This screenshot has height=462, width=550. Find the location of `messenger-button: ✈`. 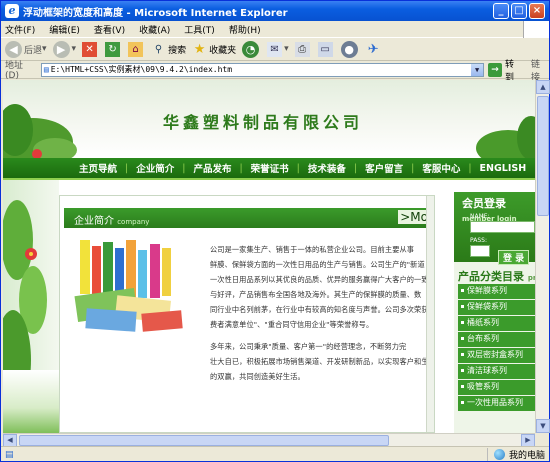

messenger-button: ✈ is located at coordinates (374, 49).